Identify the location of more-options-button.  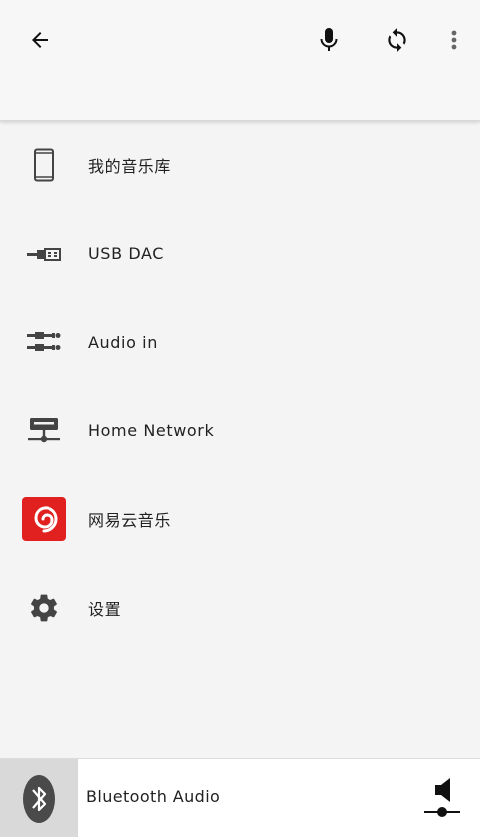
(454, 40).